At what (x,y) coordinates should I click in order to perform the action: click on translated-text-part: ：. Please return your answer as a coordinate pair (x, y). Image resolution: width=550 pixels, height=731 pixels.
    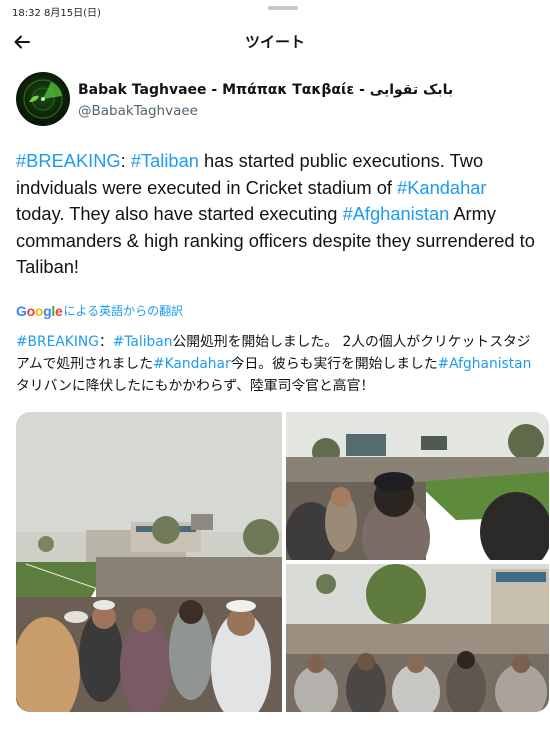
    Looking at the image, I should click on (105, 342).